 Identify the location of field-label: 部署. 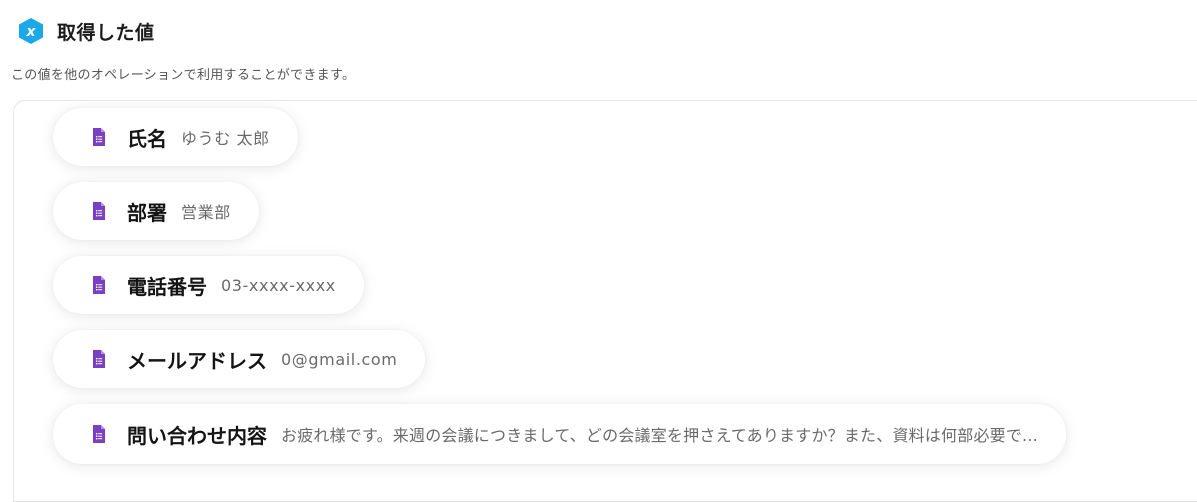
(147, 212).